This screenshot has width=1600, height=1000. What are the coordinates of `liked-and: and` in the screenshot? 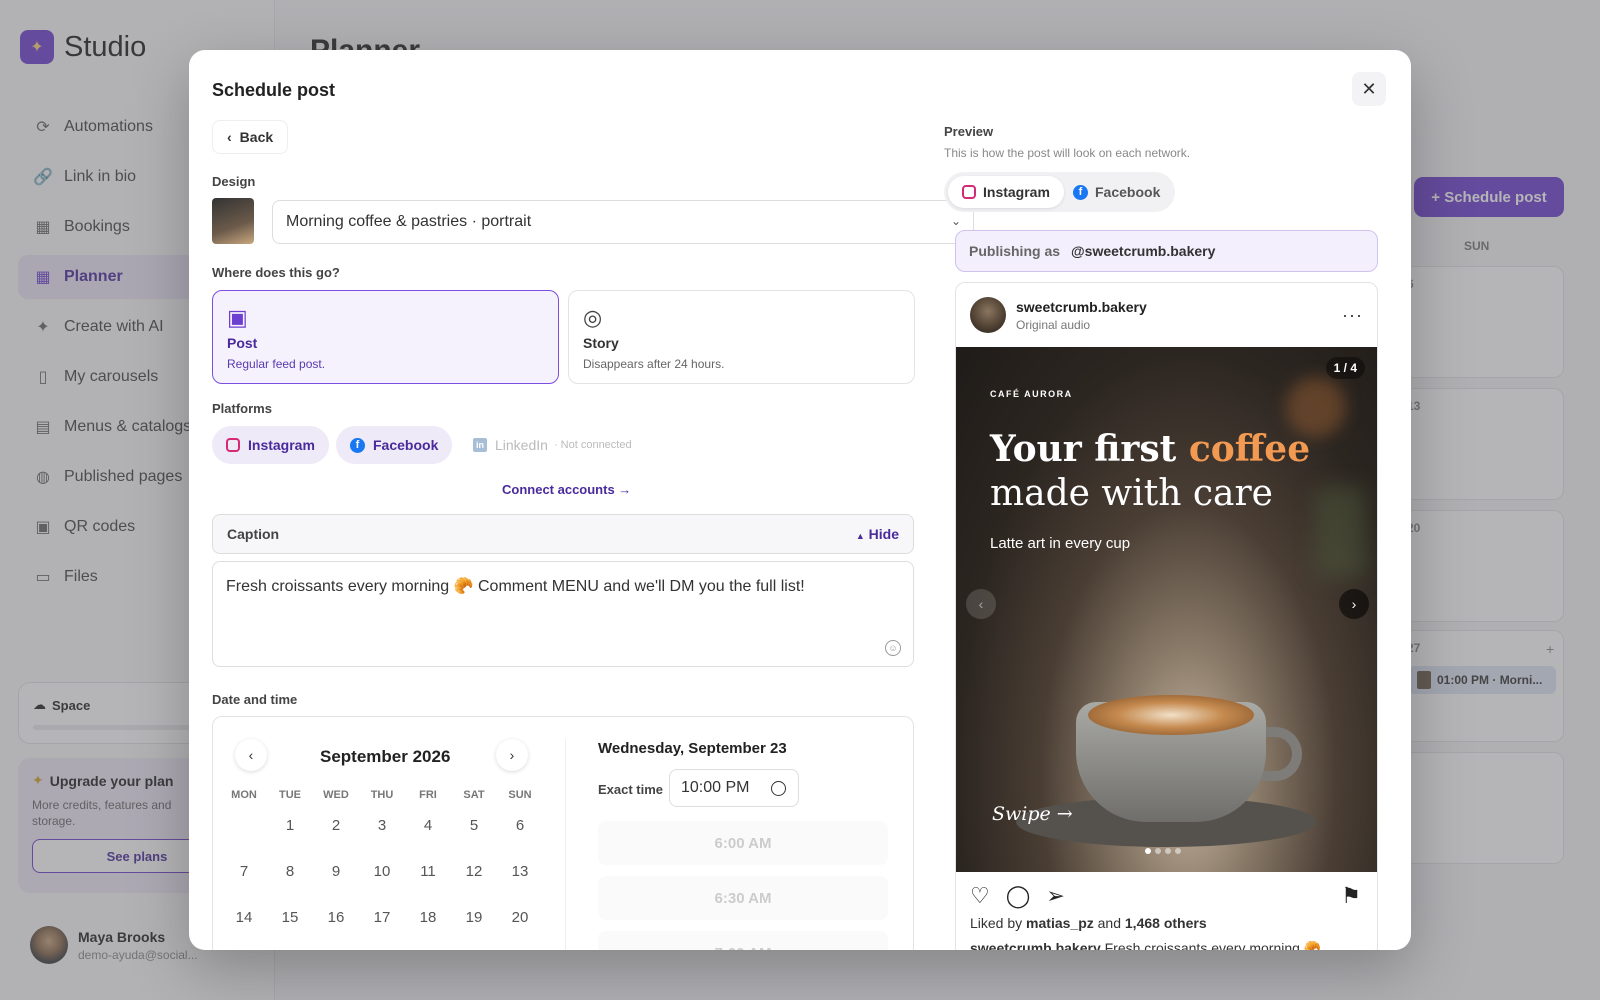 It's located at (1109, 923).